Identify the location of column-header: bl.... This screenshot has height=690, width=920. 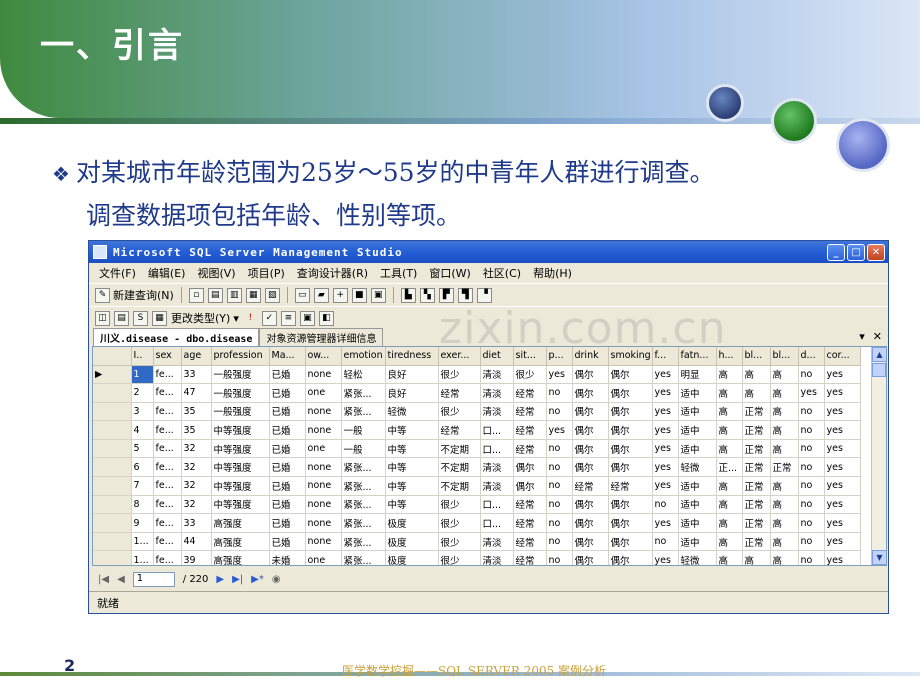
(756, 356).